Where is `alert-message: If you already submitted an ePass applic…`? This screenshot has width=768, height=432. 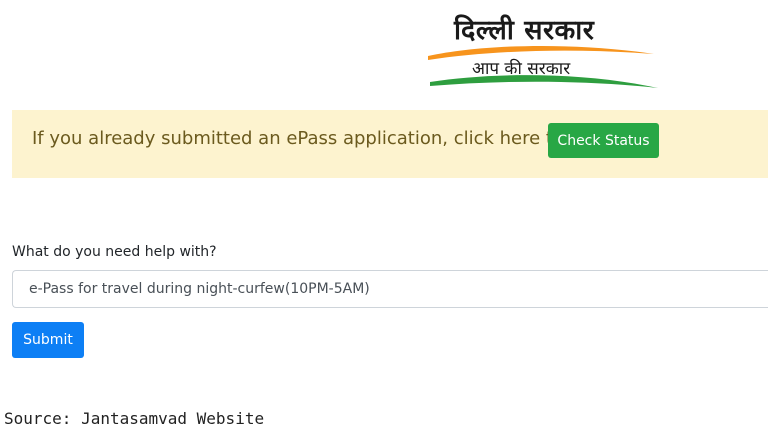
alert-message: If you already submitted an ePass applic… is located at coordinates (298, 138).